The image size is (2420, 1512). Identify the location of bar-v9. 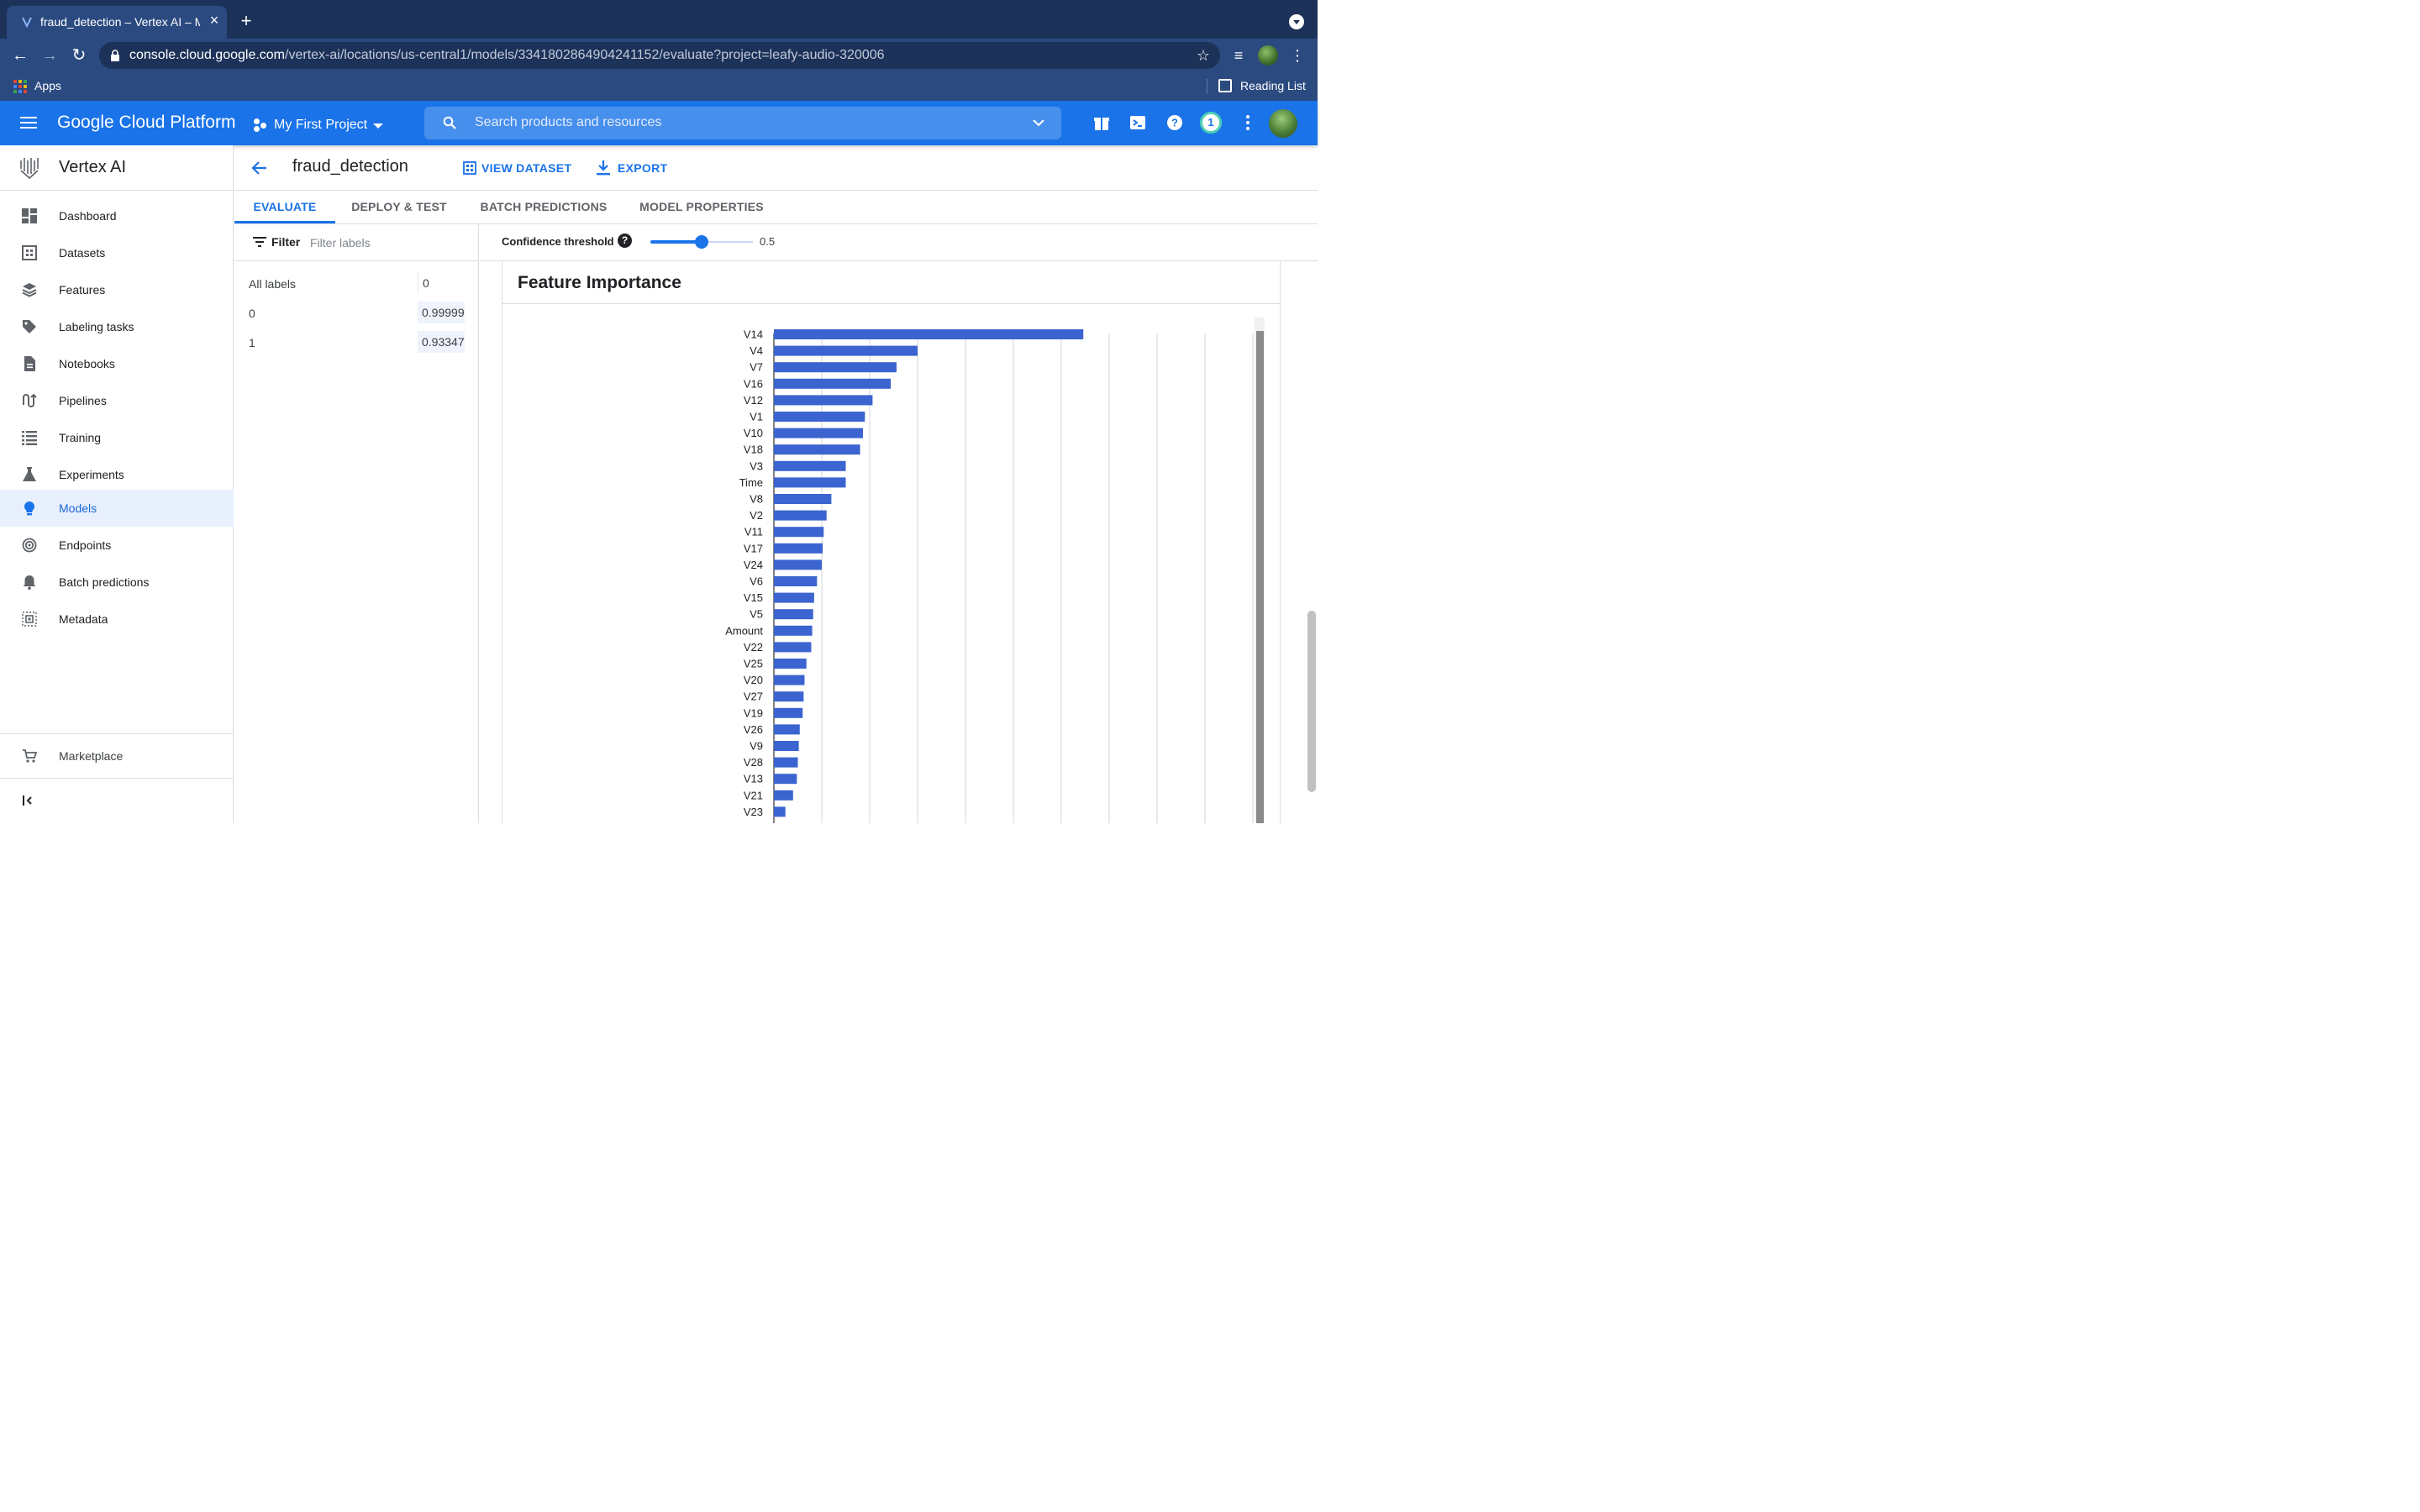
(786, 746).